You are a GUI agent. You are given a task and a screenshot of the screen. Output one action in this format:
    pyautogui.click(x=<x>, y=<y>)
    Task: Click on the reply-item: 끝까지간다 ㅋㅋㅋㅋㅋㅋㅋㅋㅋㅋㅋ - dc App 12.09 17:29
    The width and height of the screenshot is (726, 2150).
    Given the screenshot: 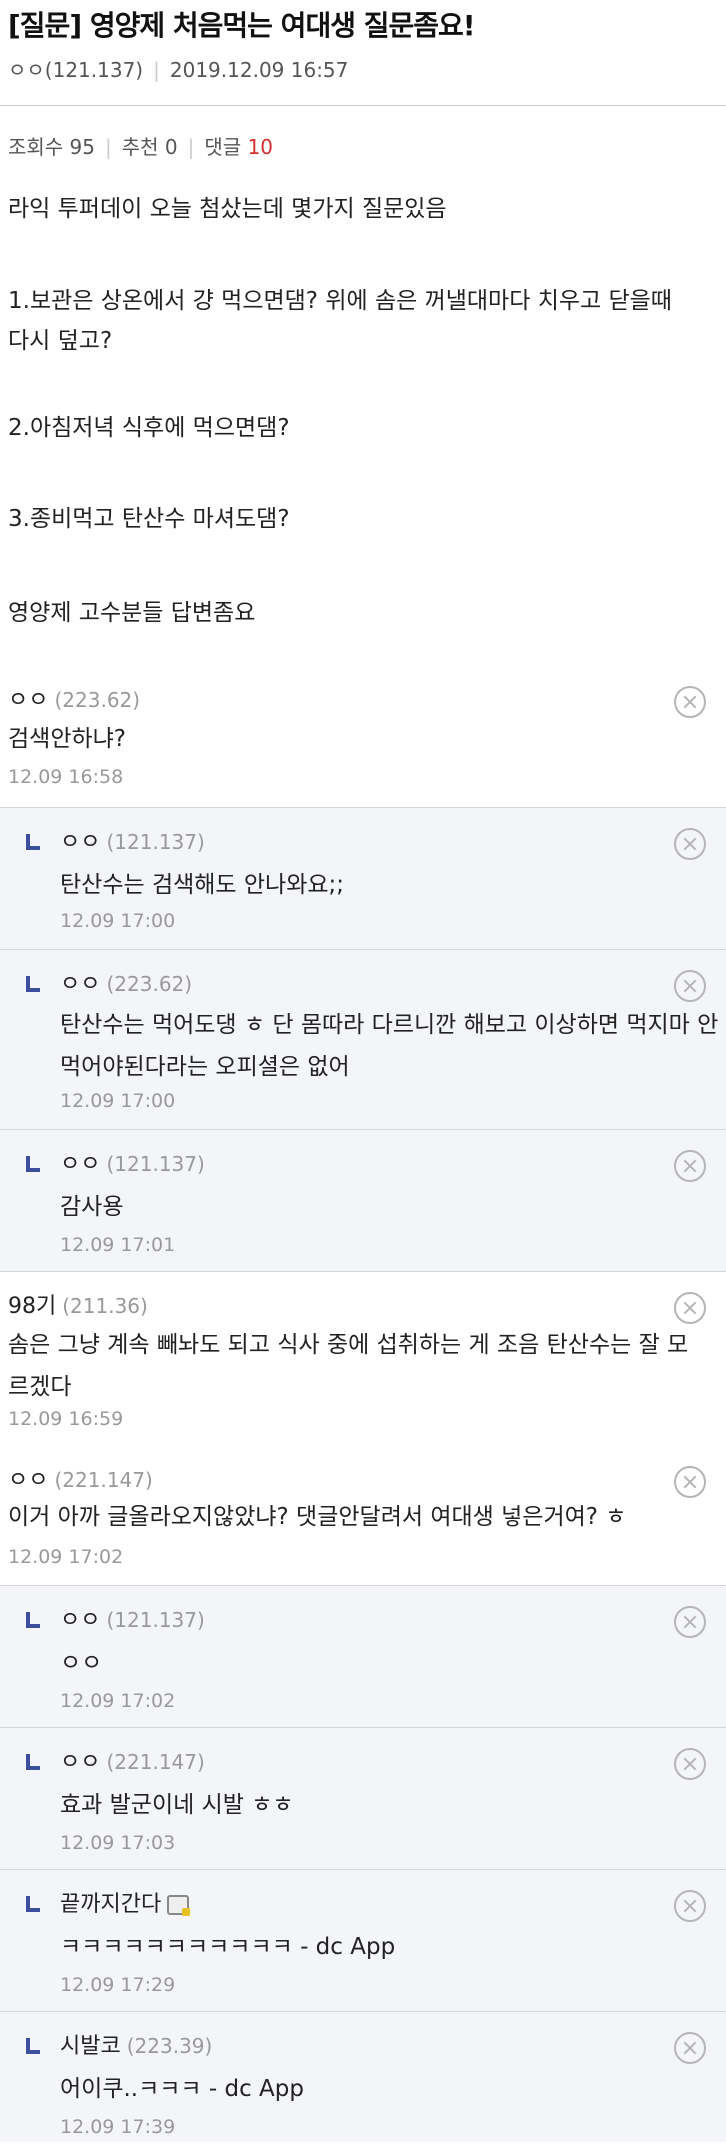 What is the action you would take?
    pyautogui.click(x=363, y=1941)
    